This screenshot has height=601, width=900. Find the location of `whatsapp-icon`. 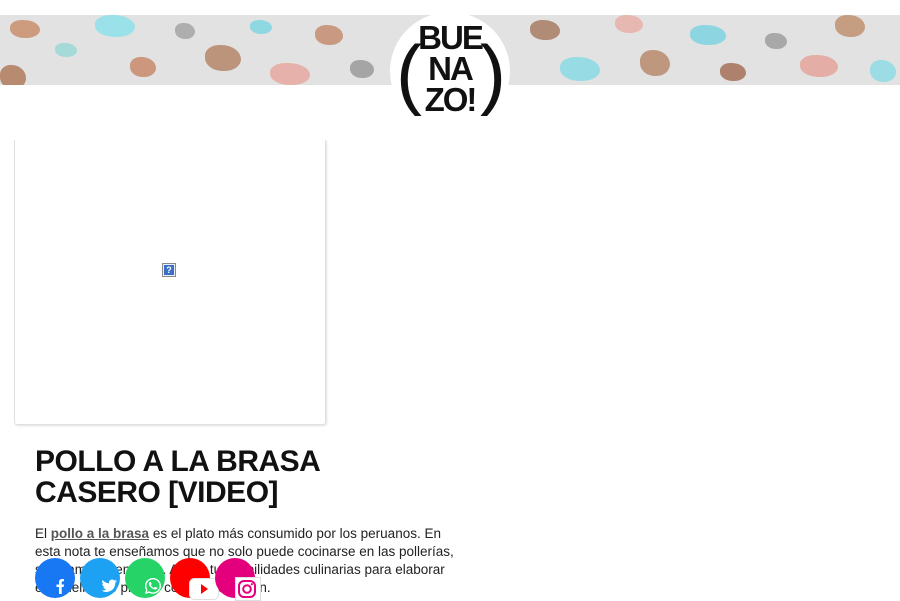

whatsapp-icon is located at coordinates (153, 586).